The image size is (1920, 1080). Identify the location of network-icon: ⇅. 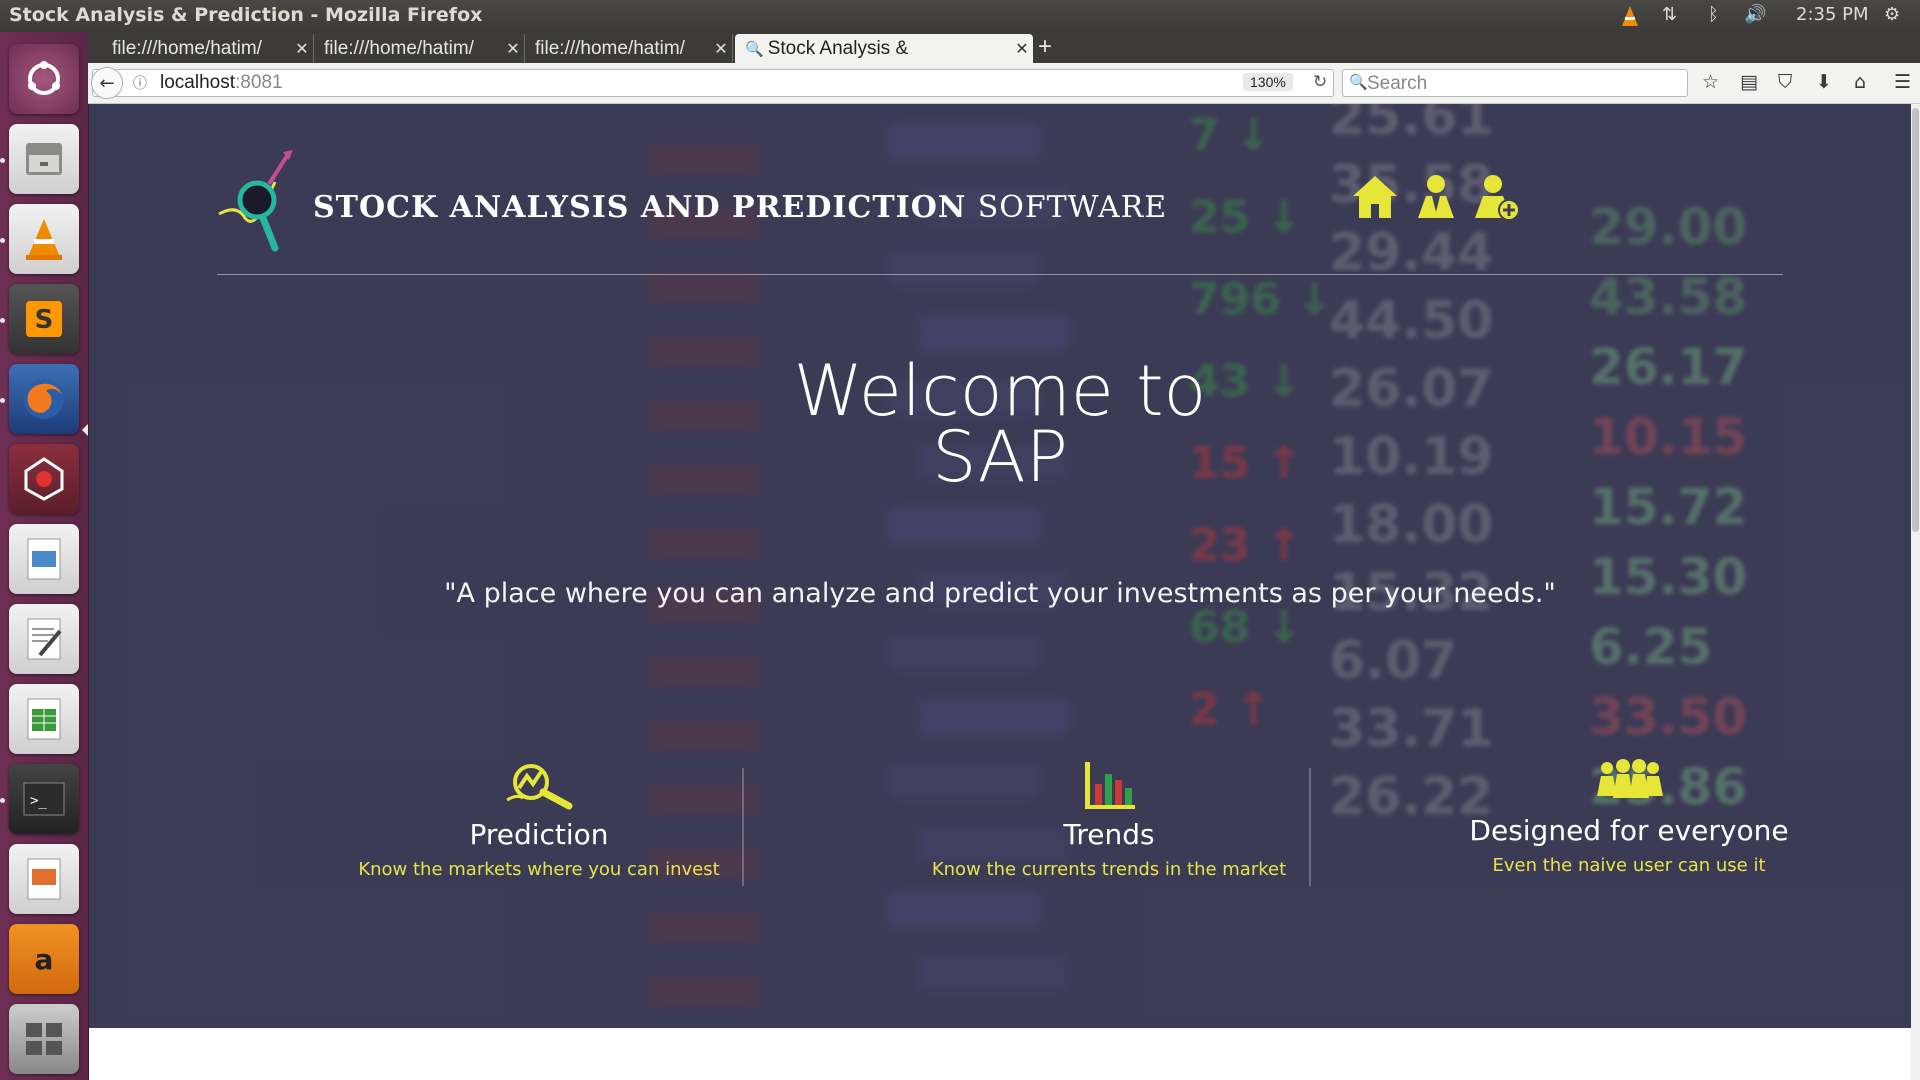
(1669, 14).